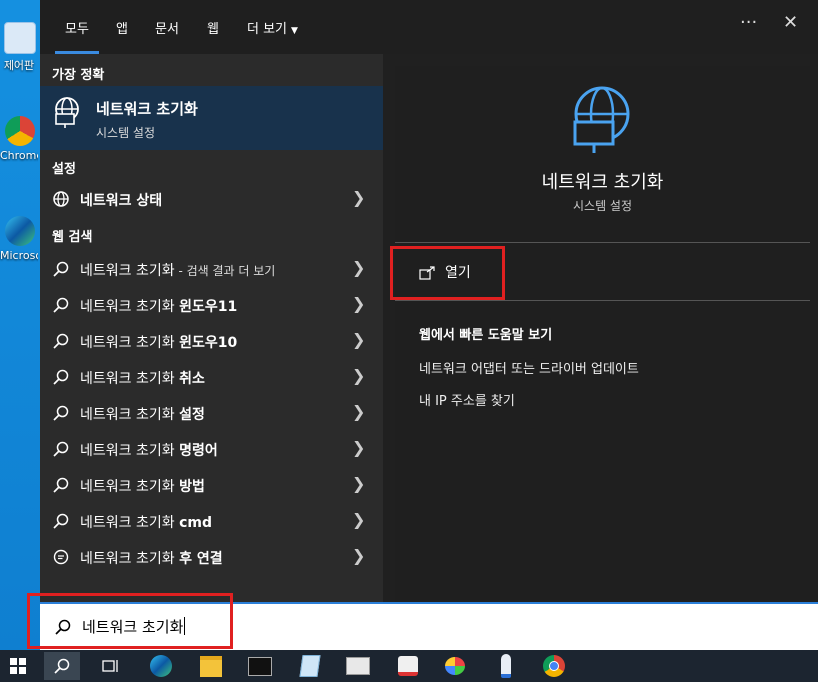 This screenshot has height=682, width=818. I want to click on desktop-icon-label: Chrome, so click(19, 155).